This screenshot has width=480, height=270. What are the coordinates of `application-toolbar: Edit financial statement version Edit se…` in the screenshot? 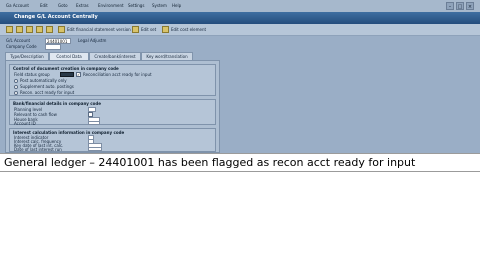 It's located at (240, 30).